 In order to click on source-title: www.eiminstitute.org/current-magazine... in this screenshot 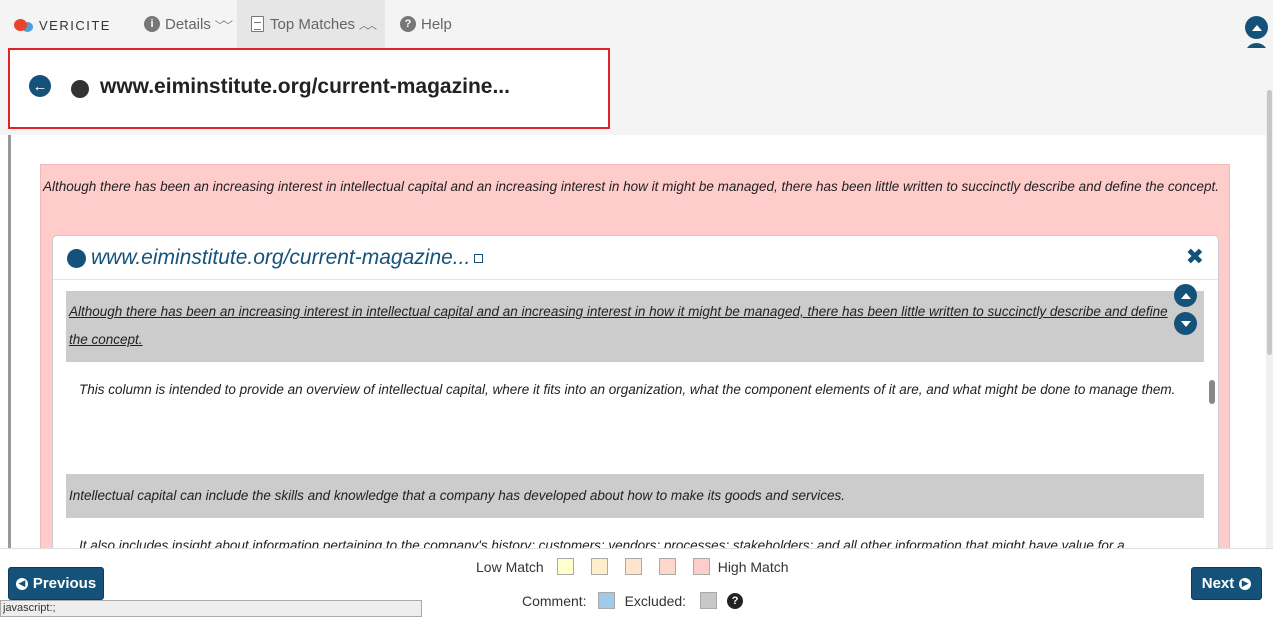, I will do `click(305, 86)`.